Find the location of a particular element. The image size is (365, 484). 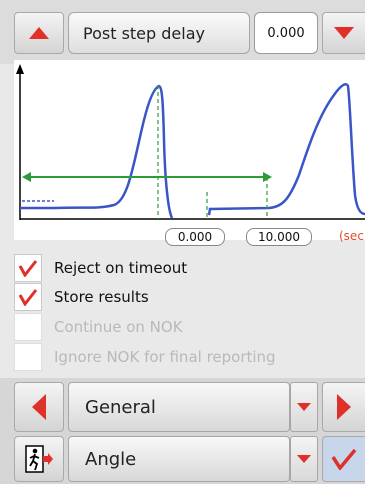

exit-running-man-icon is located at coordinates (39, 459).